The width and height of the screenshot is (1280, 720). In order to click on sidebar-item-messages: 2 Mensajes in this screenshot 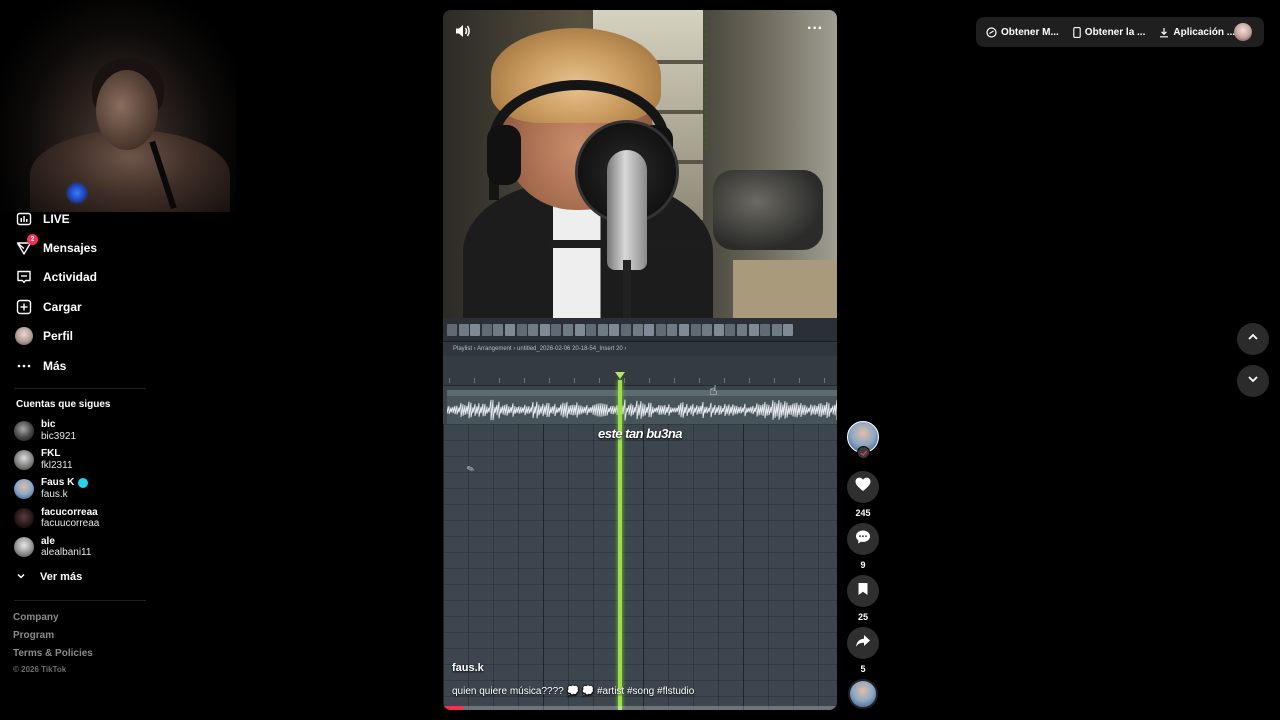, I will do `click(89, 247)`.